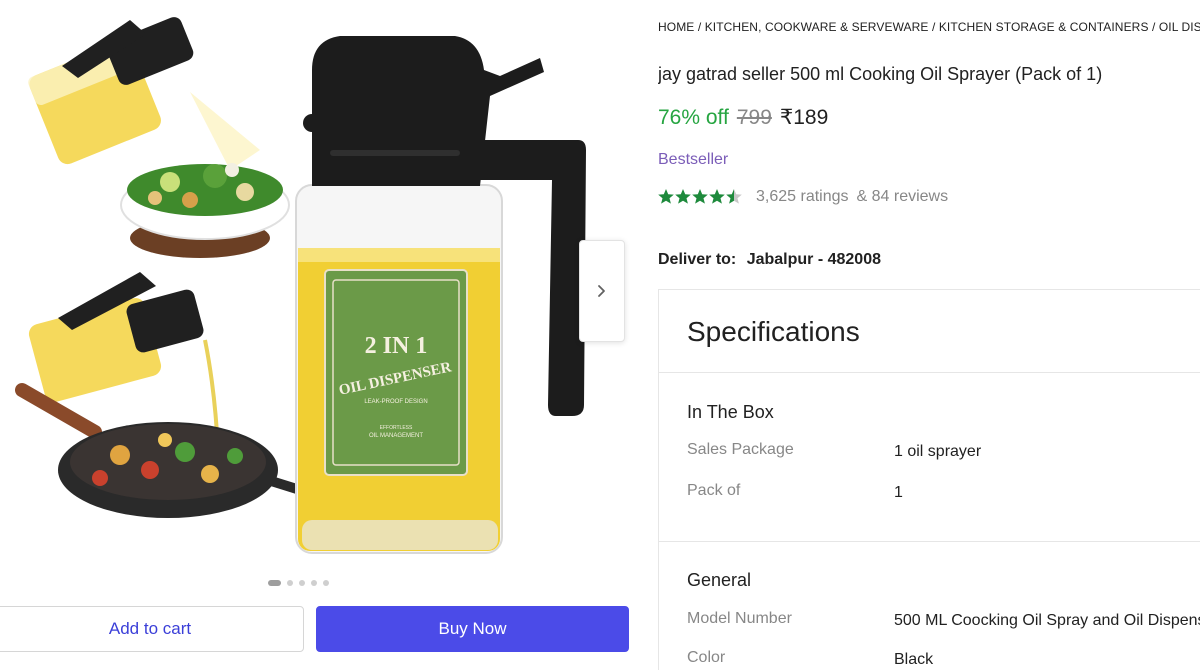  I want to click on reviews-count: & 84 reviews, so click(902, 196).